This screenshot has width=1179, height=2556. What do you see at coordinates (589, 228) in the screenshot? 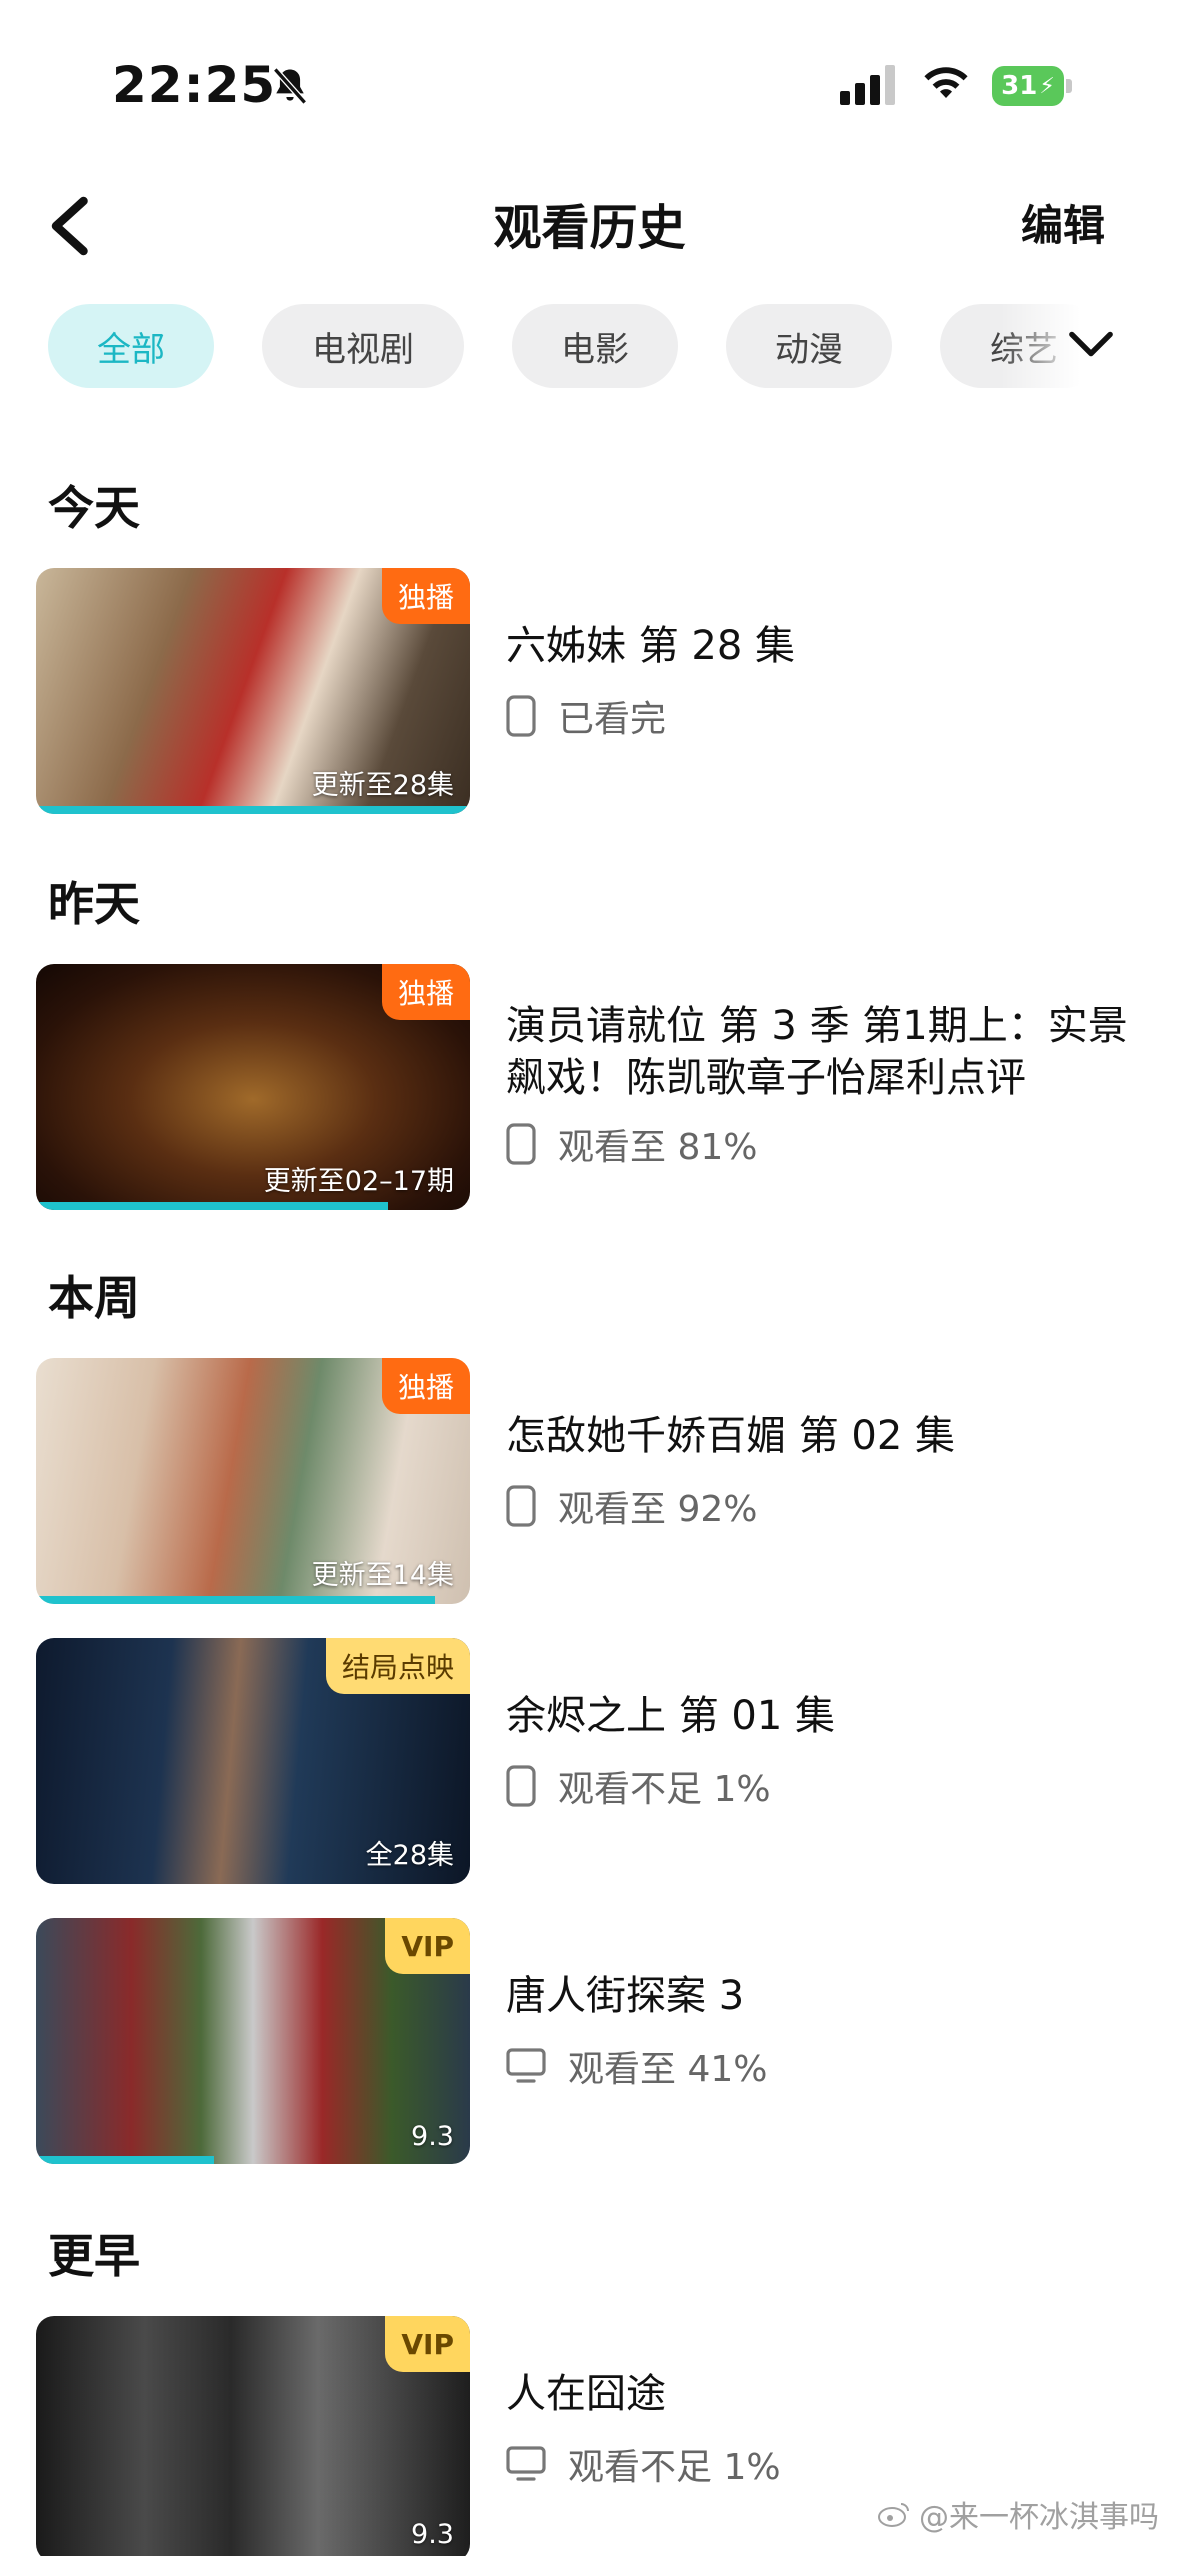
I see `page-title: 观看历史` at bounding box center [589, 228].